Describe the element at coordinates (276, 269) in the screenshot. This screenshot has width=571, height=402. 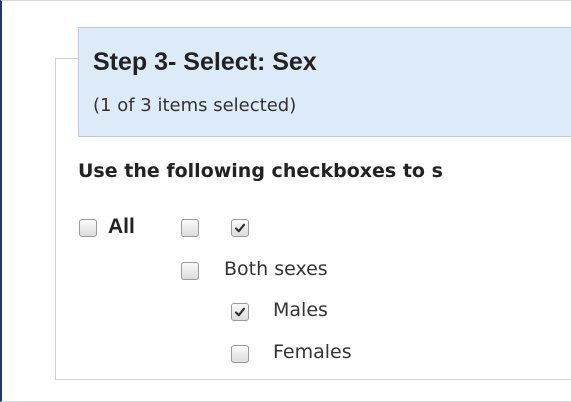
I see `both-sexes-label: Both sexes` at that location.